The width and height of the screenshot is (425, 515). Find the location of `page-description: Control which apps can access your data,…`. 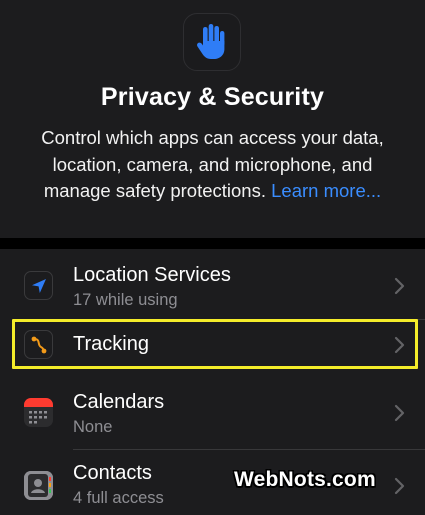

page-description: Control which apps can access your data,… is located at coordinates (212, 165).